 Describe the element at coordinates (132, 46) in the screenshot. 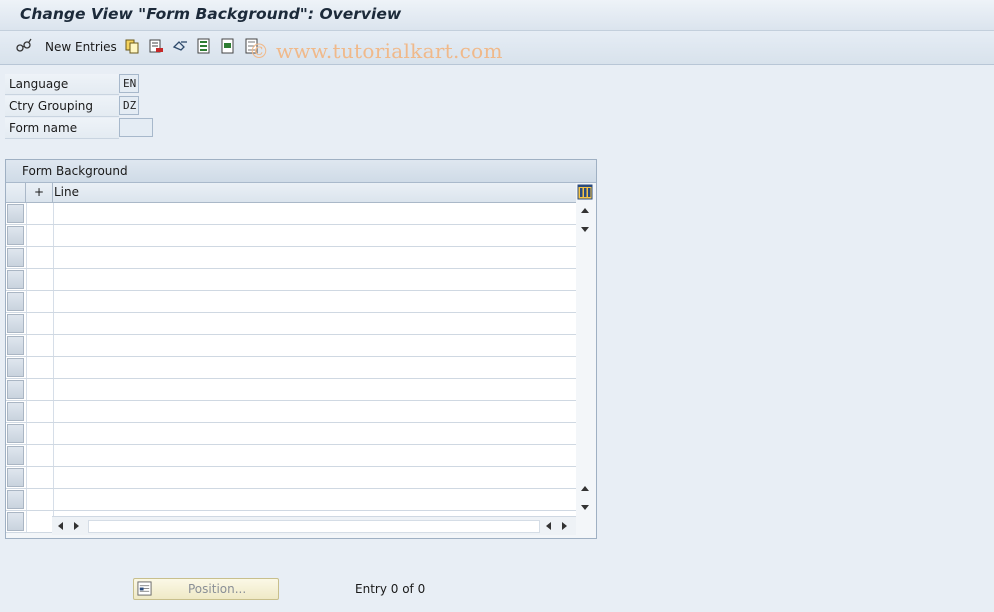

I see `copy-icon` at that location.